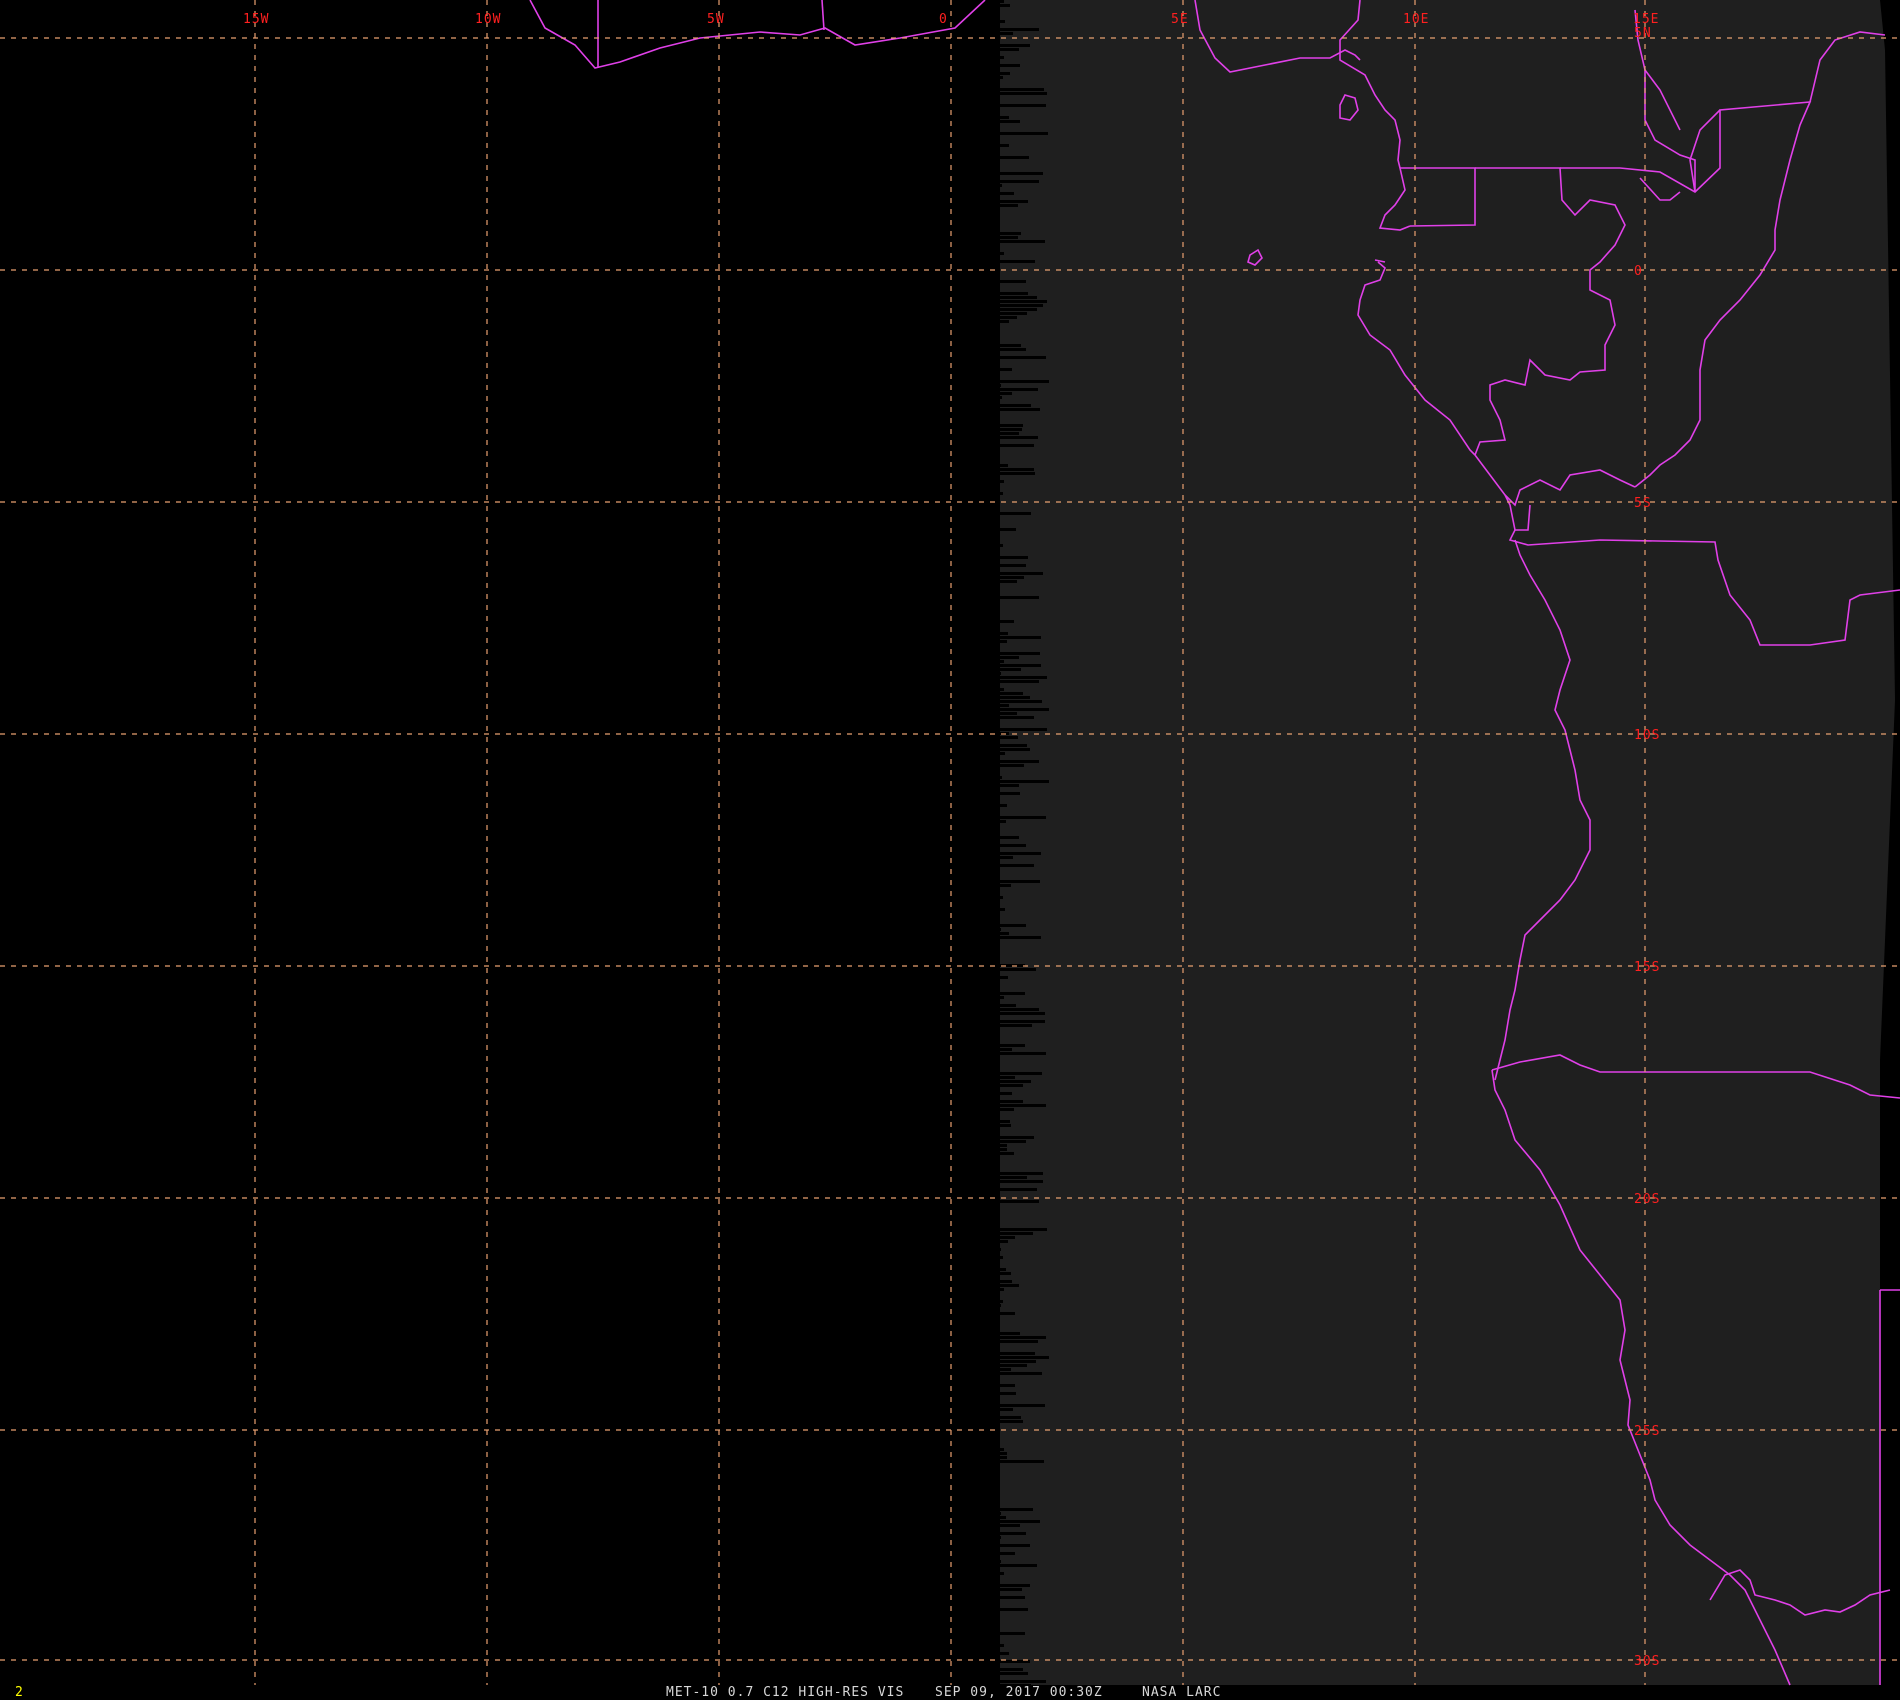 The height and width of the screenshot is (1700, 1900). What do you see at coordinates (1180, 19) in the screenshot?
I see `longitude-label: 5E` at bounding box center [1180, 19].